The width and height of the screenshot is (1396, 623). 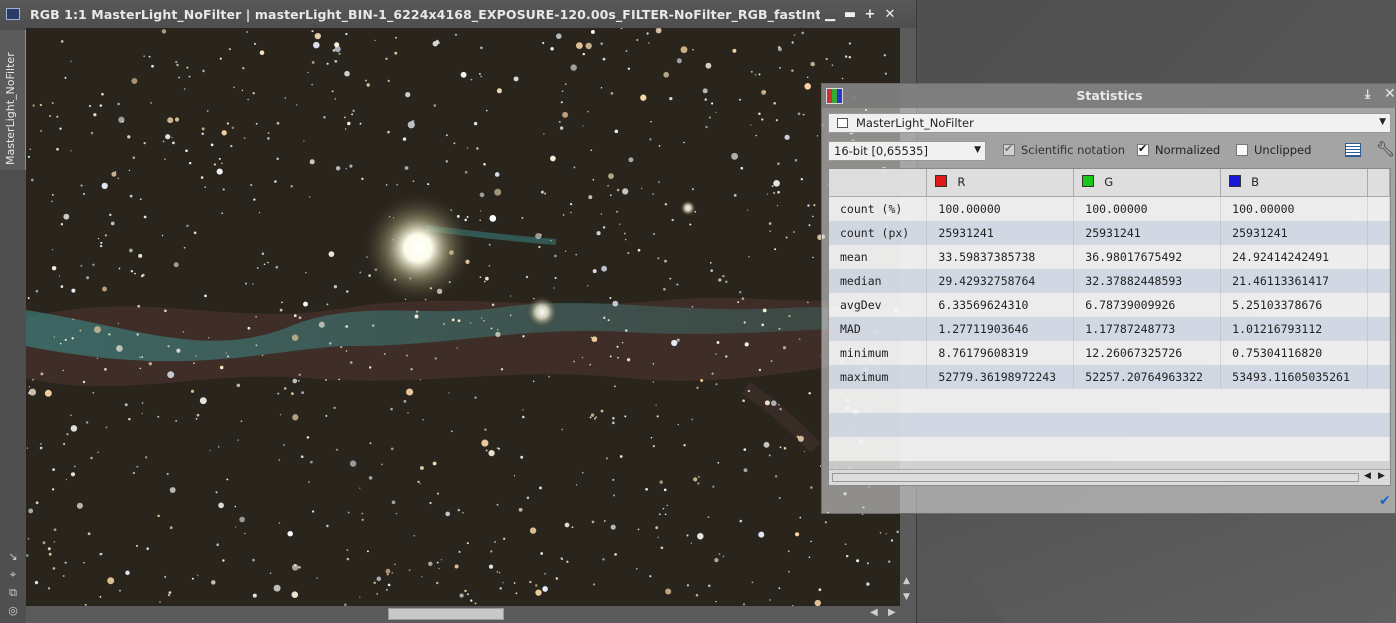 I want to click on horizontal-scroll-thumb, so click(x=446, y=614).